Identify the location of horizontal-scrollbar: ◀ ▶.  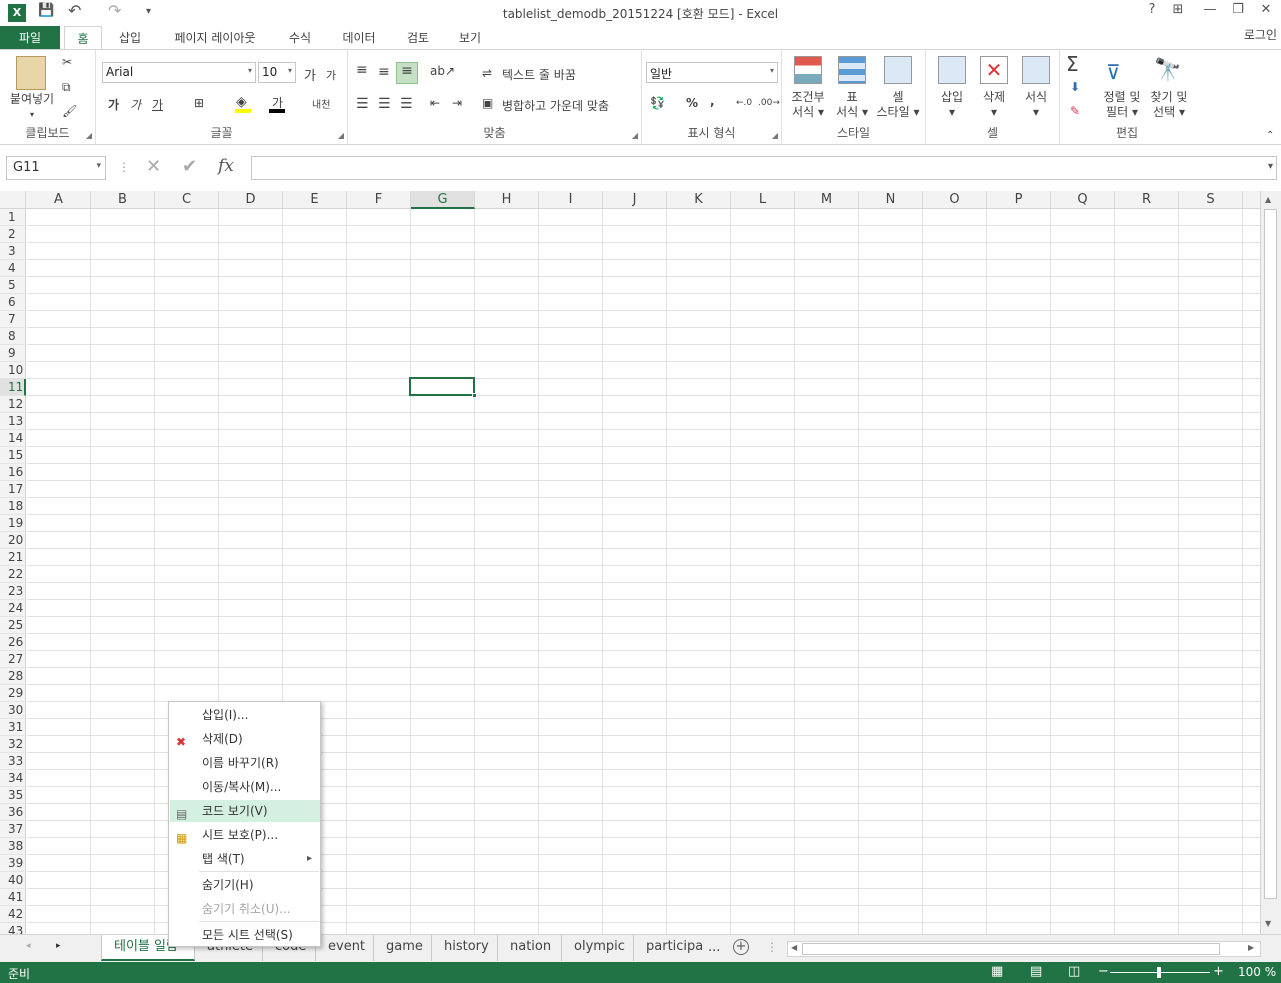
(1024, 949).